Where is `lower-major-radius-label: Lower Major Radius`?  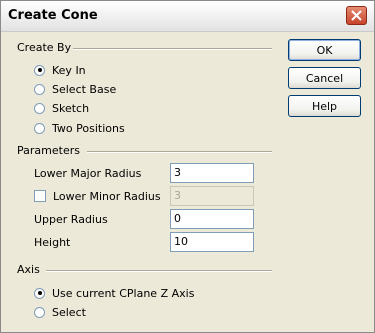 lower-major-radius-label: Lower Major Radius is located at coordinates (88, 173).